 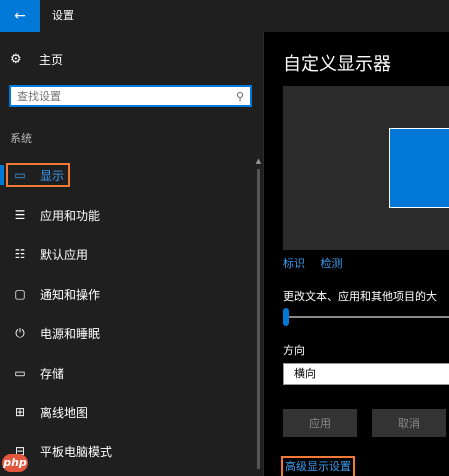 What do you see at coordinates (224, 16) in the screenshot?
I see `title-bar: ← 设置` at bounding box center [224, 16].